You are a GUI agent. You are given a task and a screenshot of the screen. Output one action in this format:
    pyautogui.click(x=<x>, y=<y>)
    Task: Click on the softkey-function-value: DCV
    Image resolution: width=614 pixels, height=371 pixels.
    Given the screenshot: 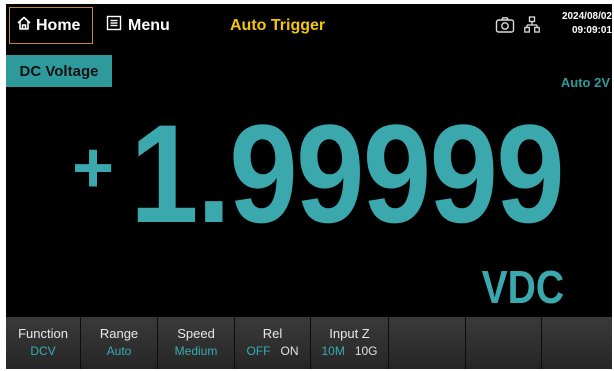 What is the action you would take?
    pyautogui.click(x=43, y=351)
    